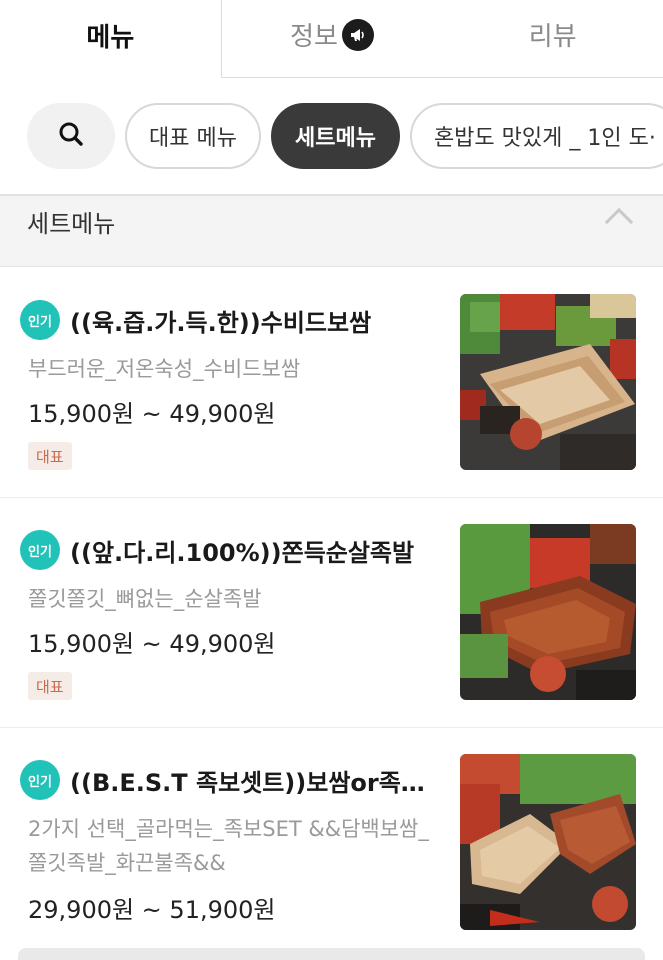 This screenshot has height=960, width=663. Describe the element at coordinates (71, 224) in the screenshot. I see `section-title: 세트메뉴` at that location.